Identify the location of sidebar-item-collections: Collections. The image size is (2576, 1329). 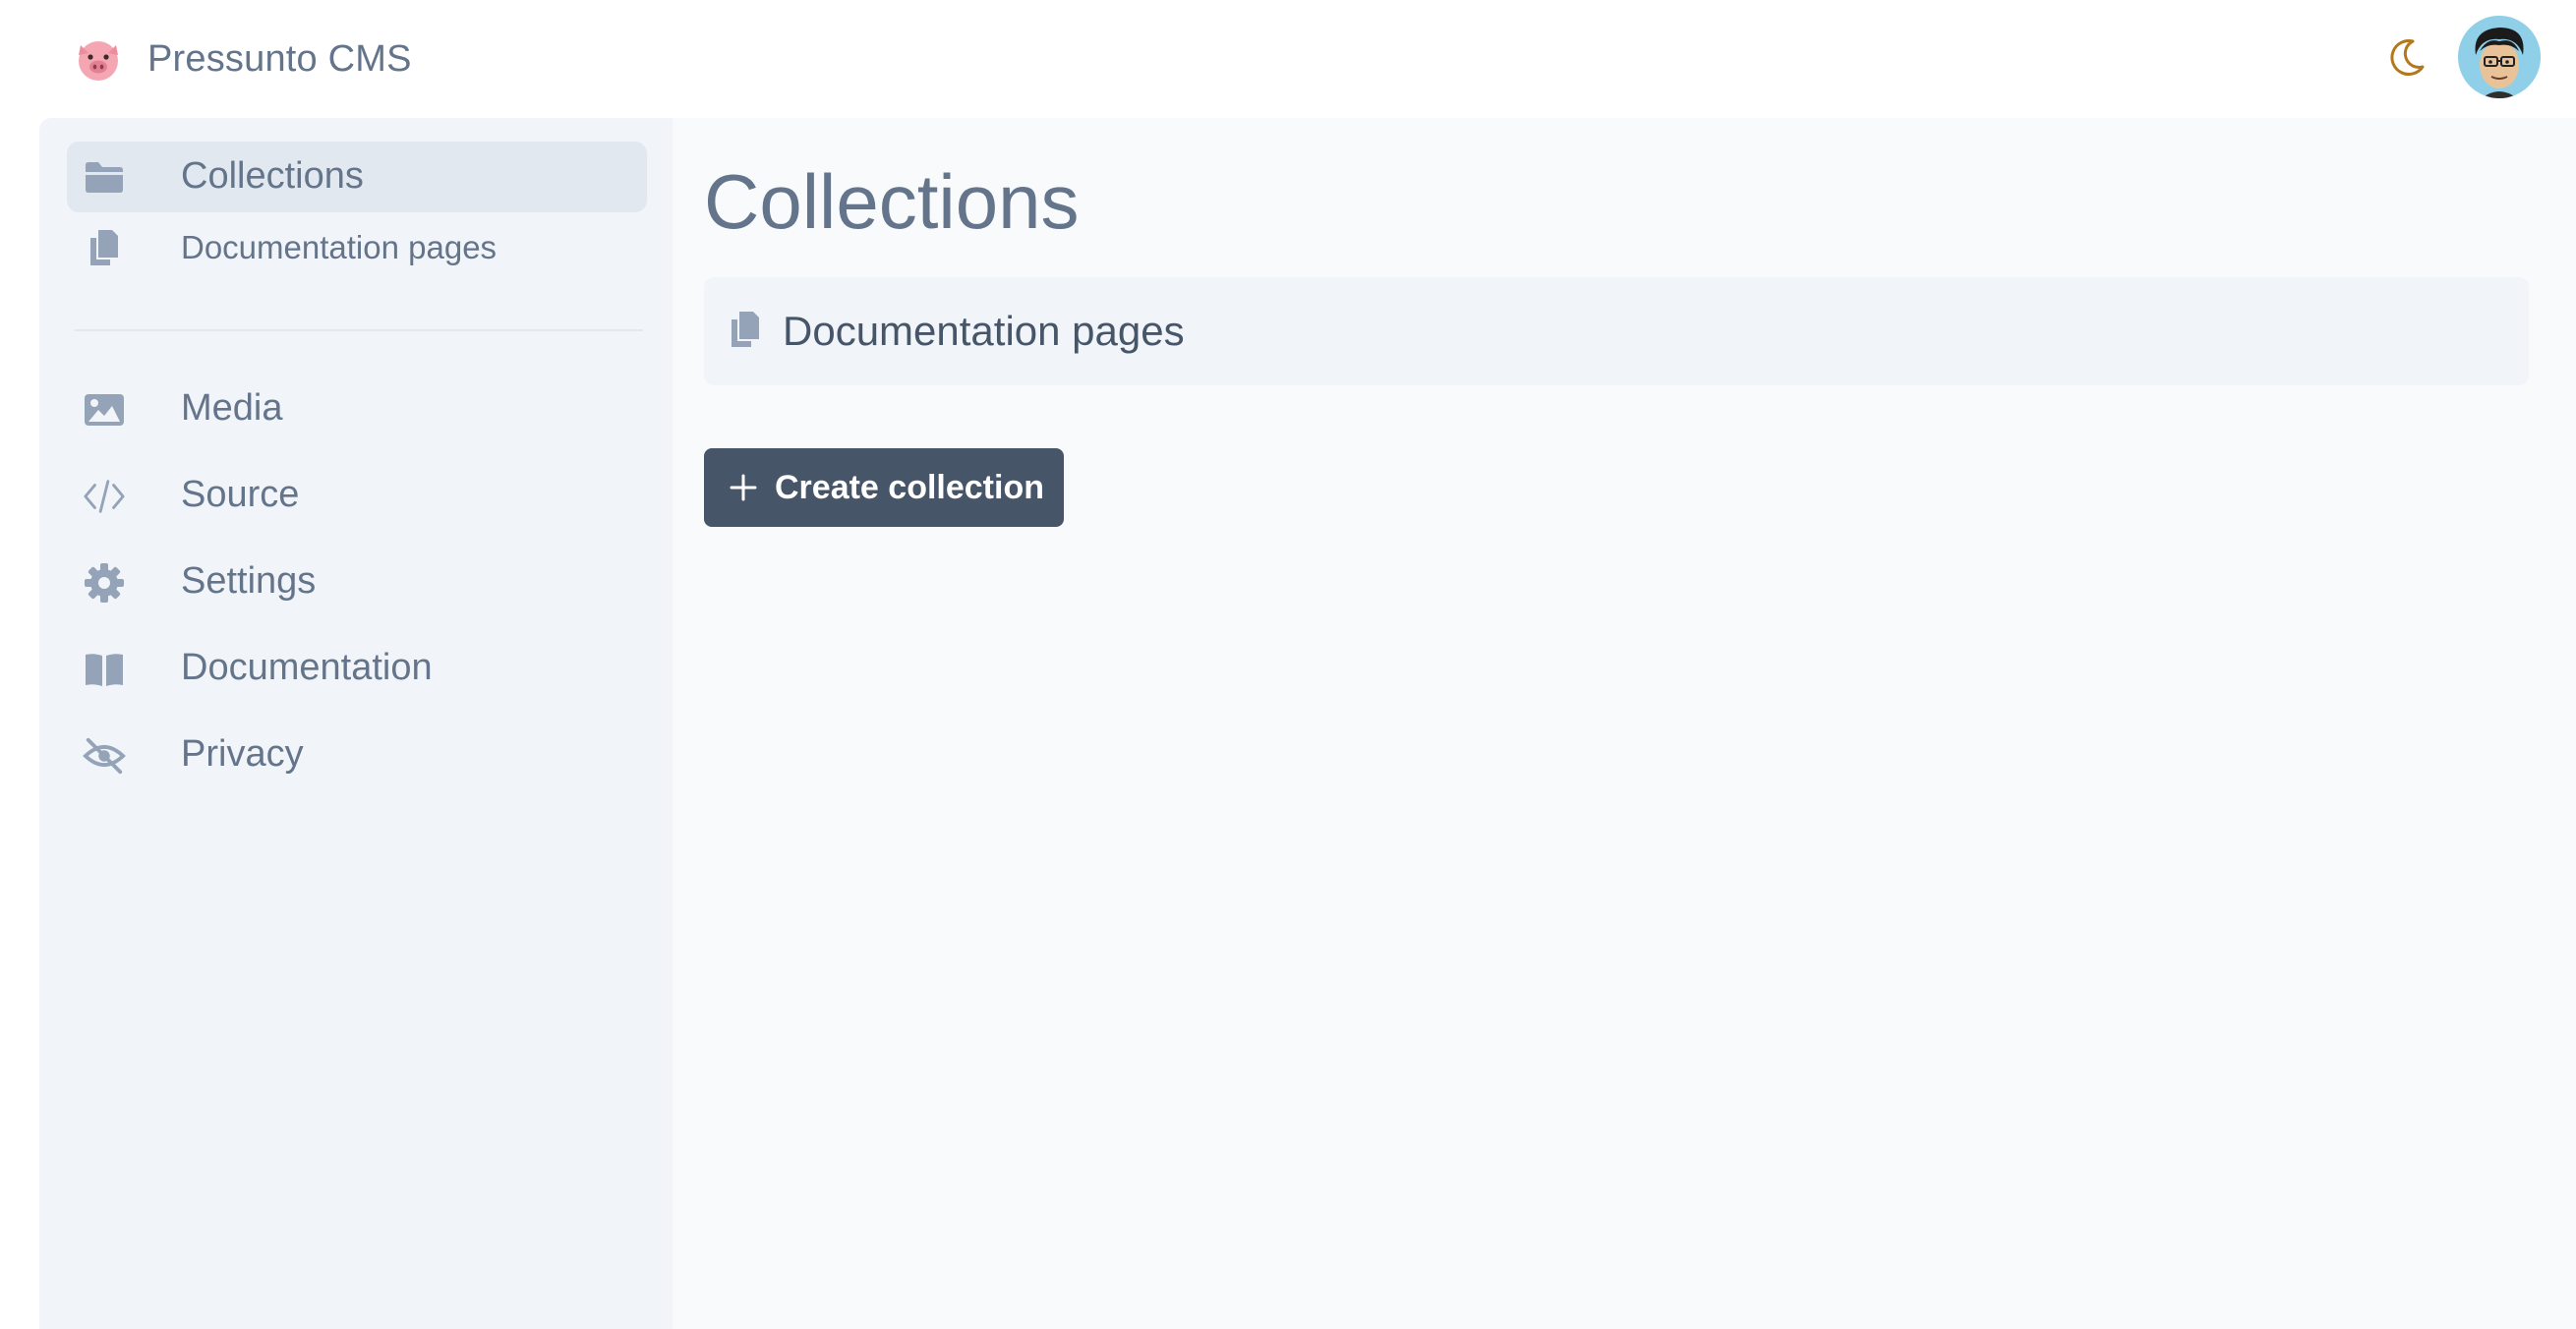
(357, 177).